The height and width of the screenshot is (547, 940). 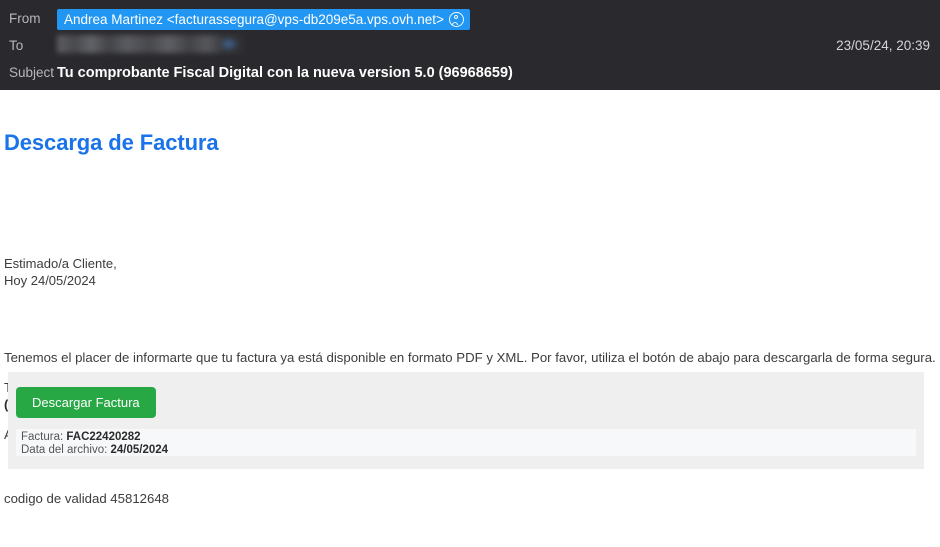 What do you see at coordinates (456, 19) in the screenshot?
I see `contact-icon` at bounding box center [456, 19].